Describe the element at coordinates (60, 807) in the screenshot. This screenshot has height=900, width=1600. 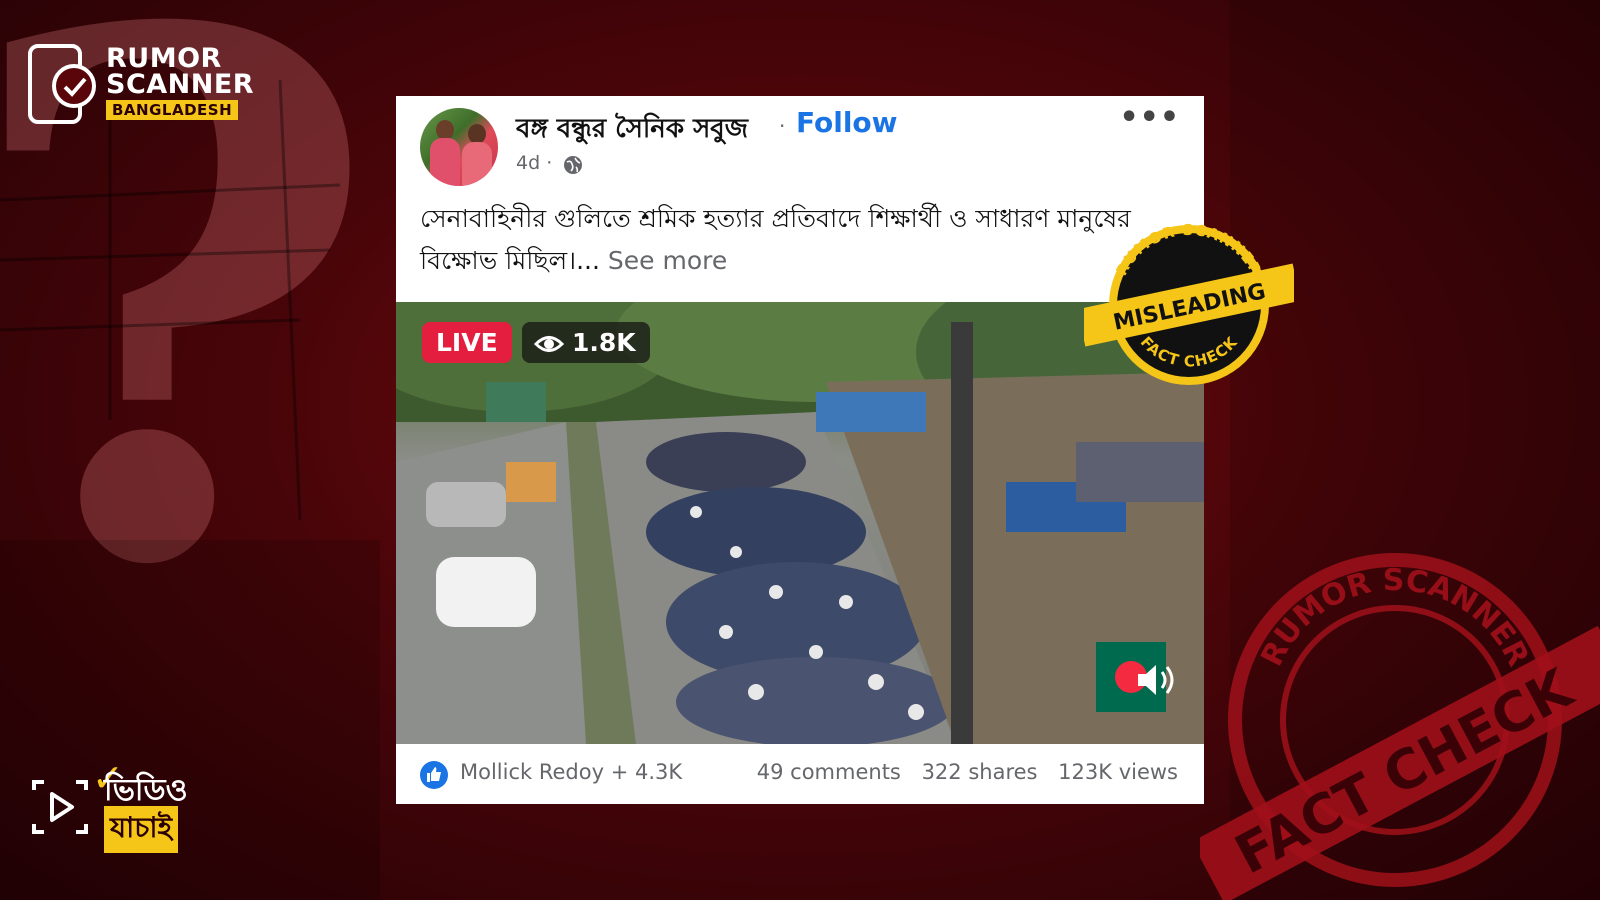
I see `play-icon` at that location.